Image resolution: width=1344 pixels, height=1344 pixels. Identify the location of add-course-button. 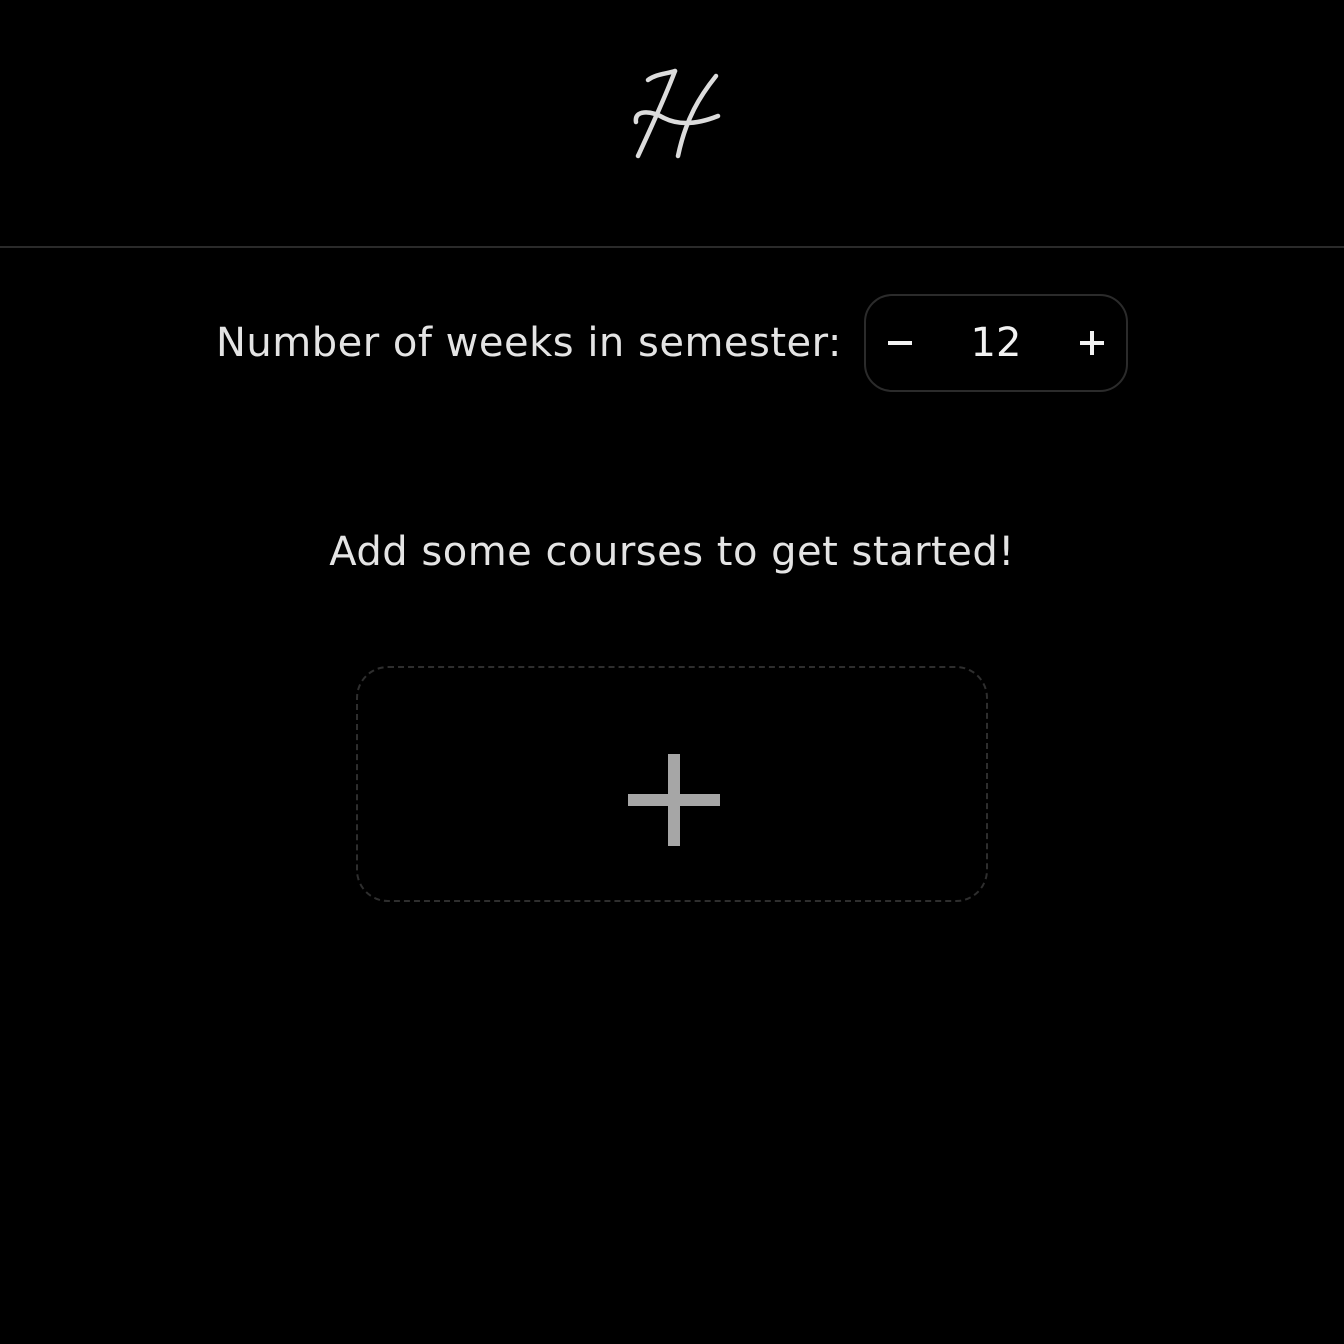
(672, 784).